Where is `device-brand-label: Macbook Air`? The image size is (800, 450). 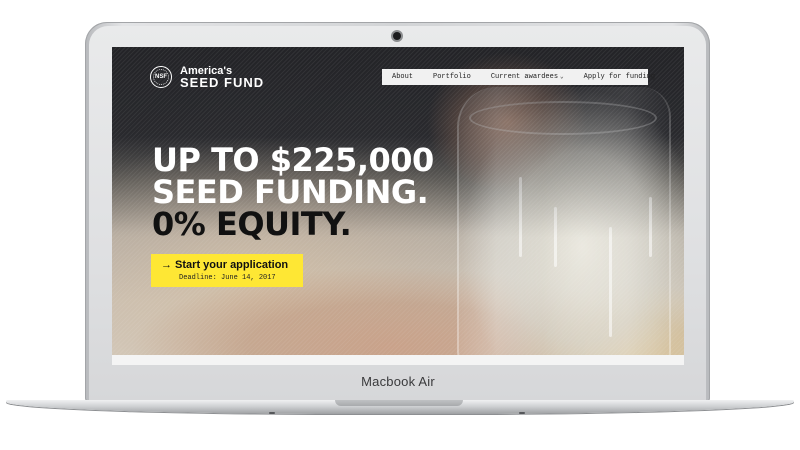 device-brand-label: Macbook Air is located at coordinates (398, 381).